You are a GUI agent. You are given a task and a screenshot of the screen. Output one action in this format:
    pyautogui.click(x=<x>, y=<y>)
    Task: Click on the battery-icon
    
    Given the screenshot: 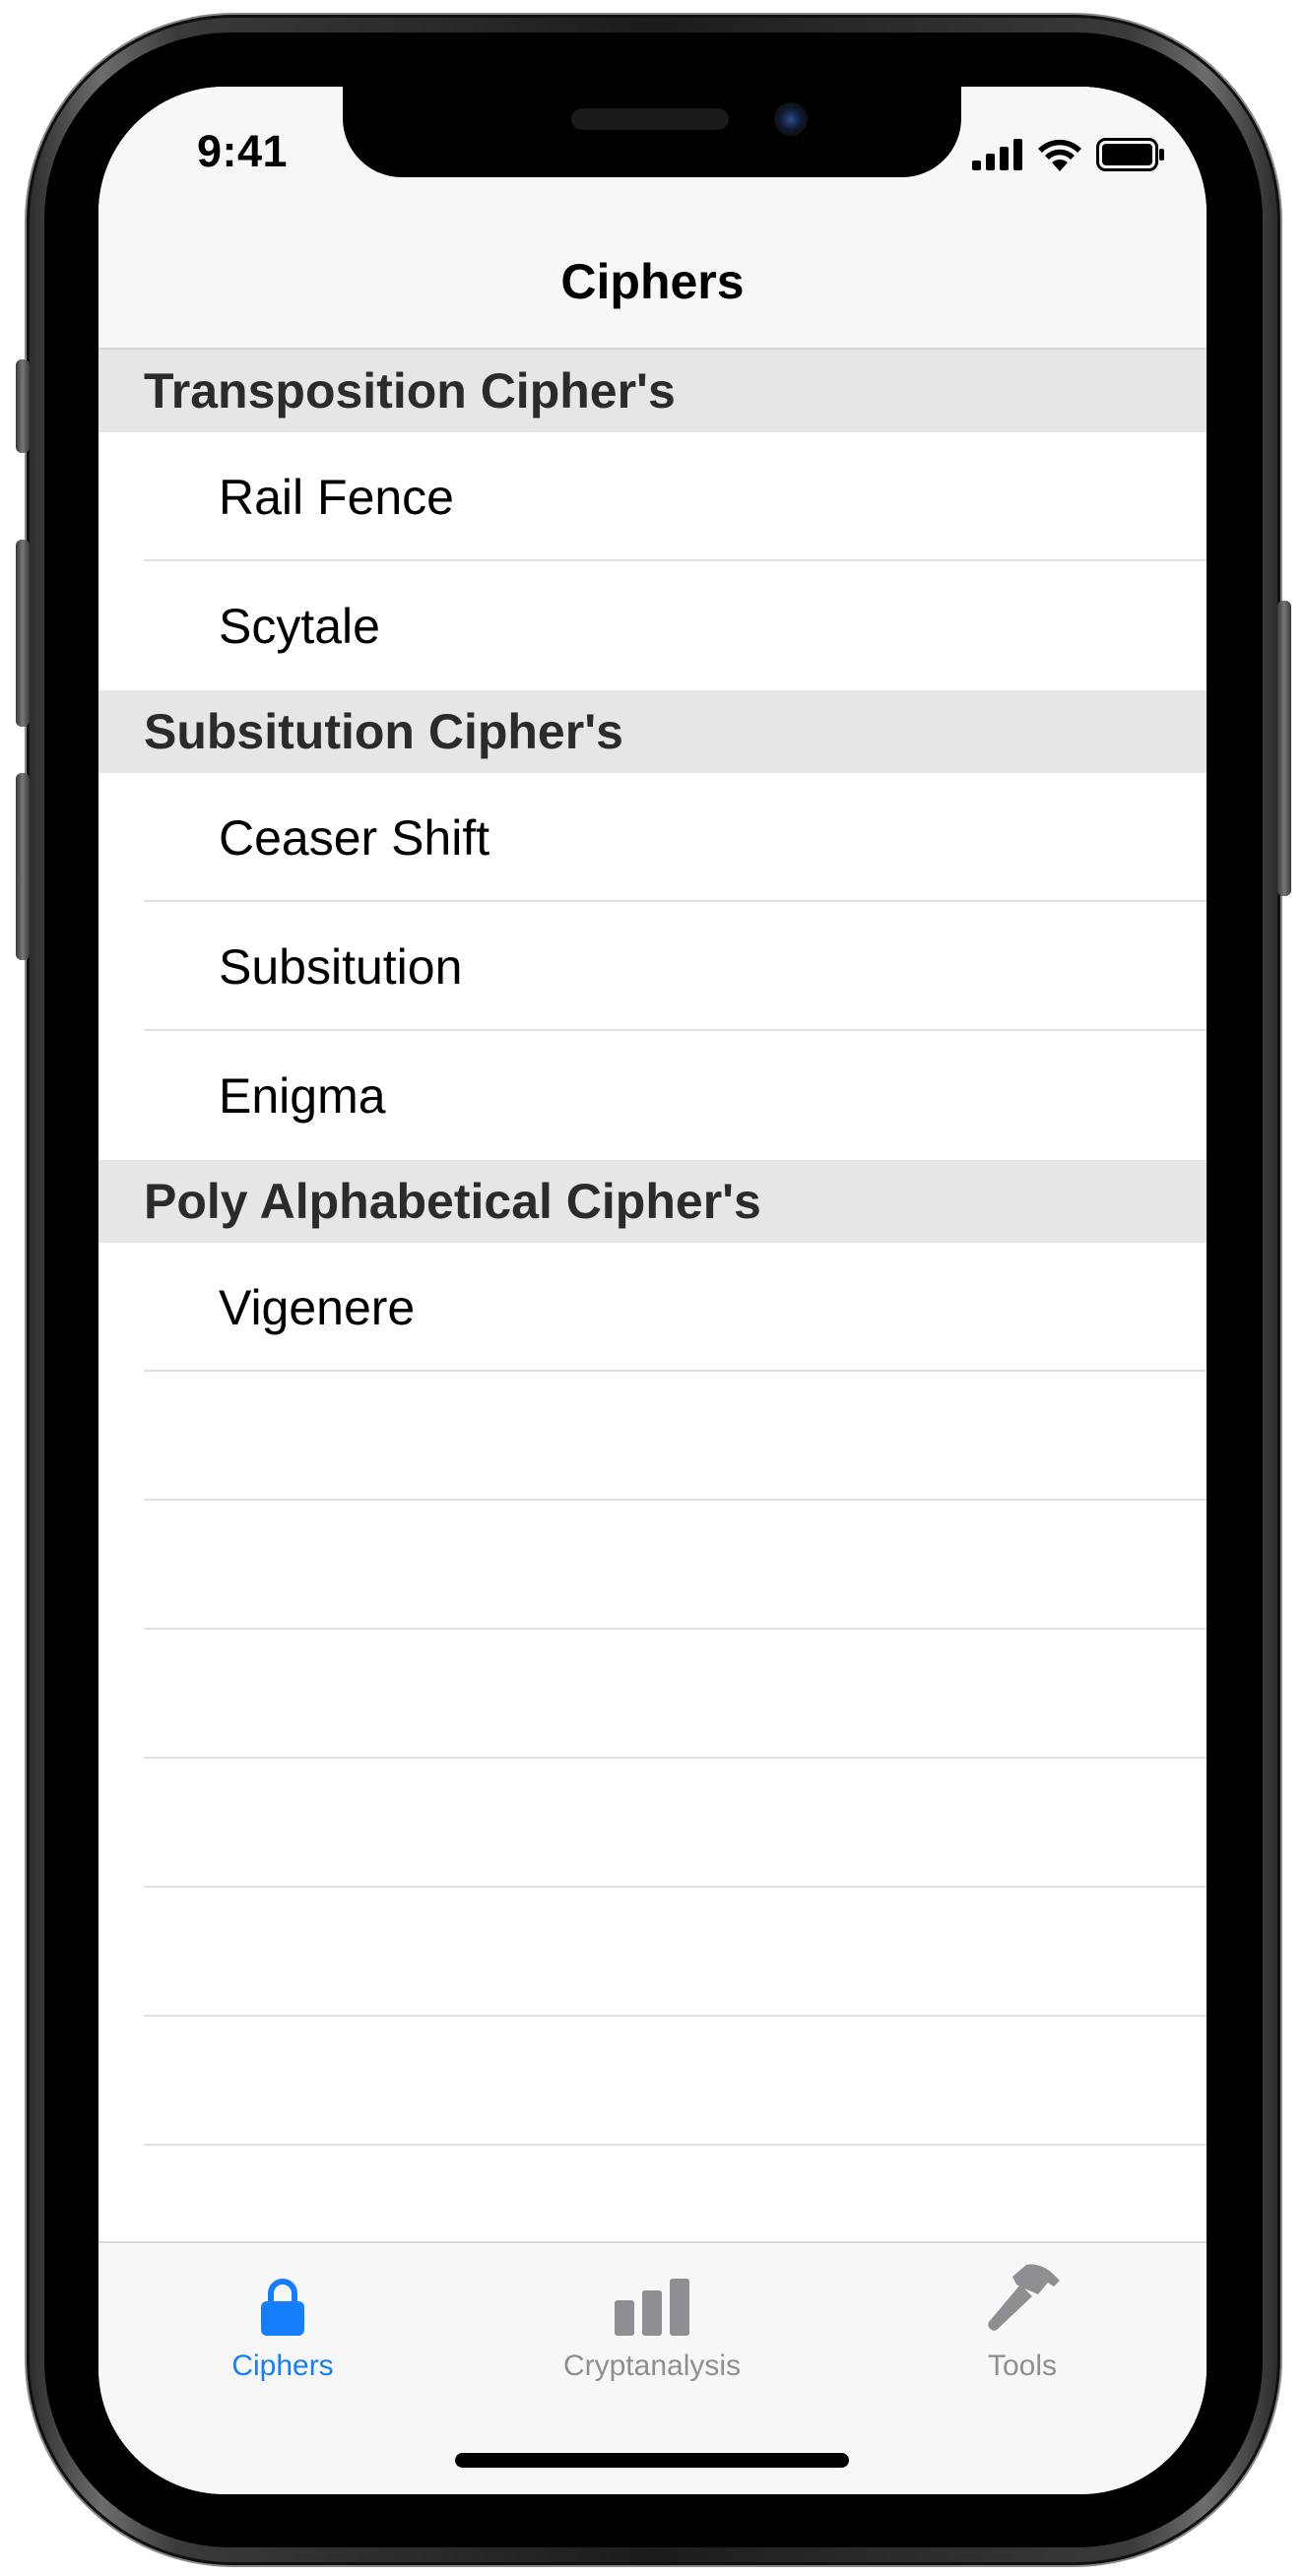 What is the action you would take?
    pyautogui.click(x=1130, y=154)
    